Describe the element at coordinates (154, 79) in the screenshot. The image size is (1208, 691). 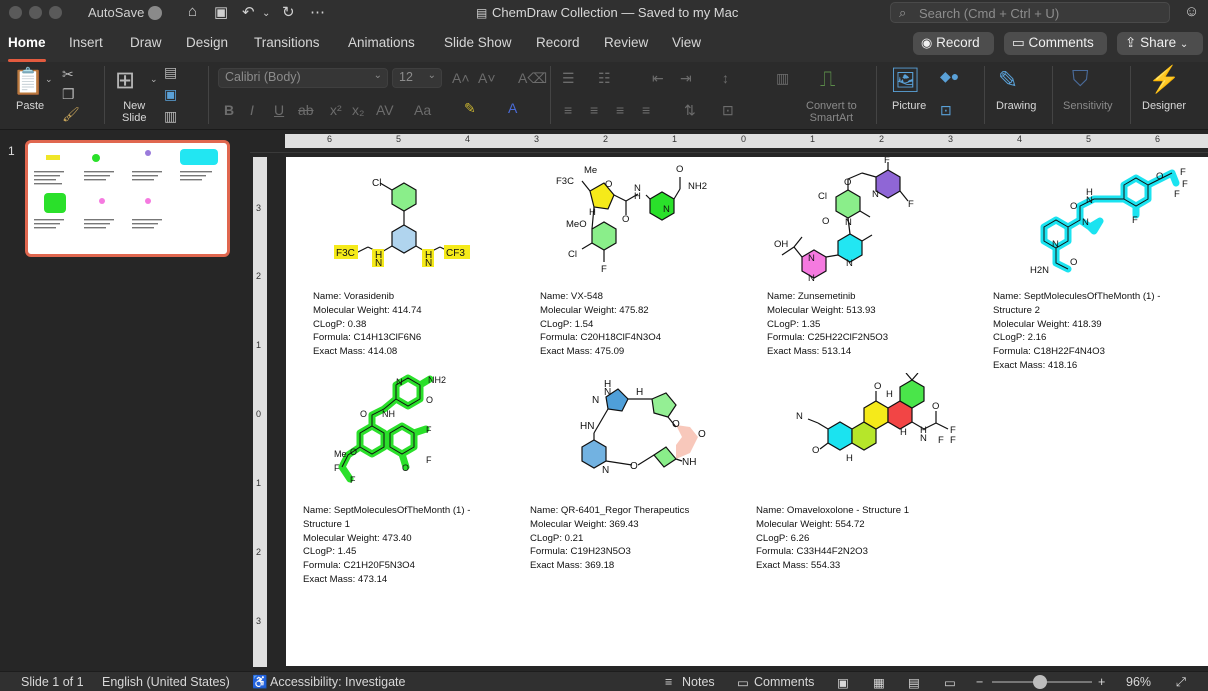
I see `new-slide-dropdown-icon: ⌄` at that location.